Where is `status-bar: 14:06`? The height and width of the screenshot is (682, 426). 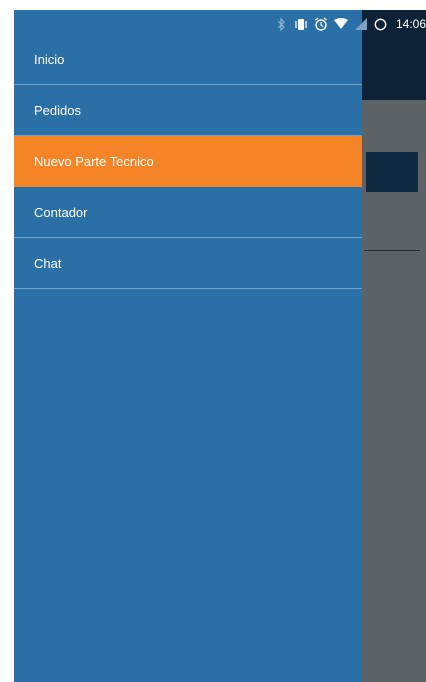 status-bar: 14:06 is located at coordinates (220, 24).